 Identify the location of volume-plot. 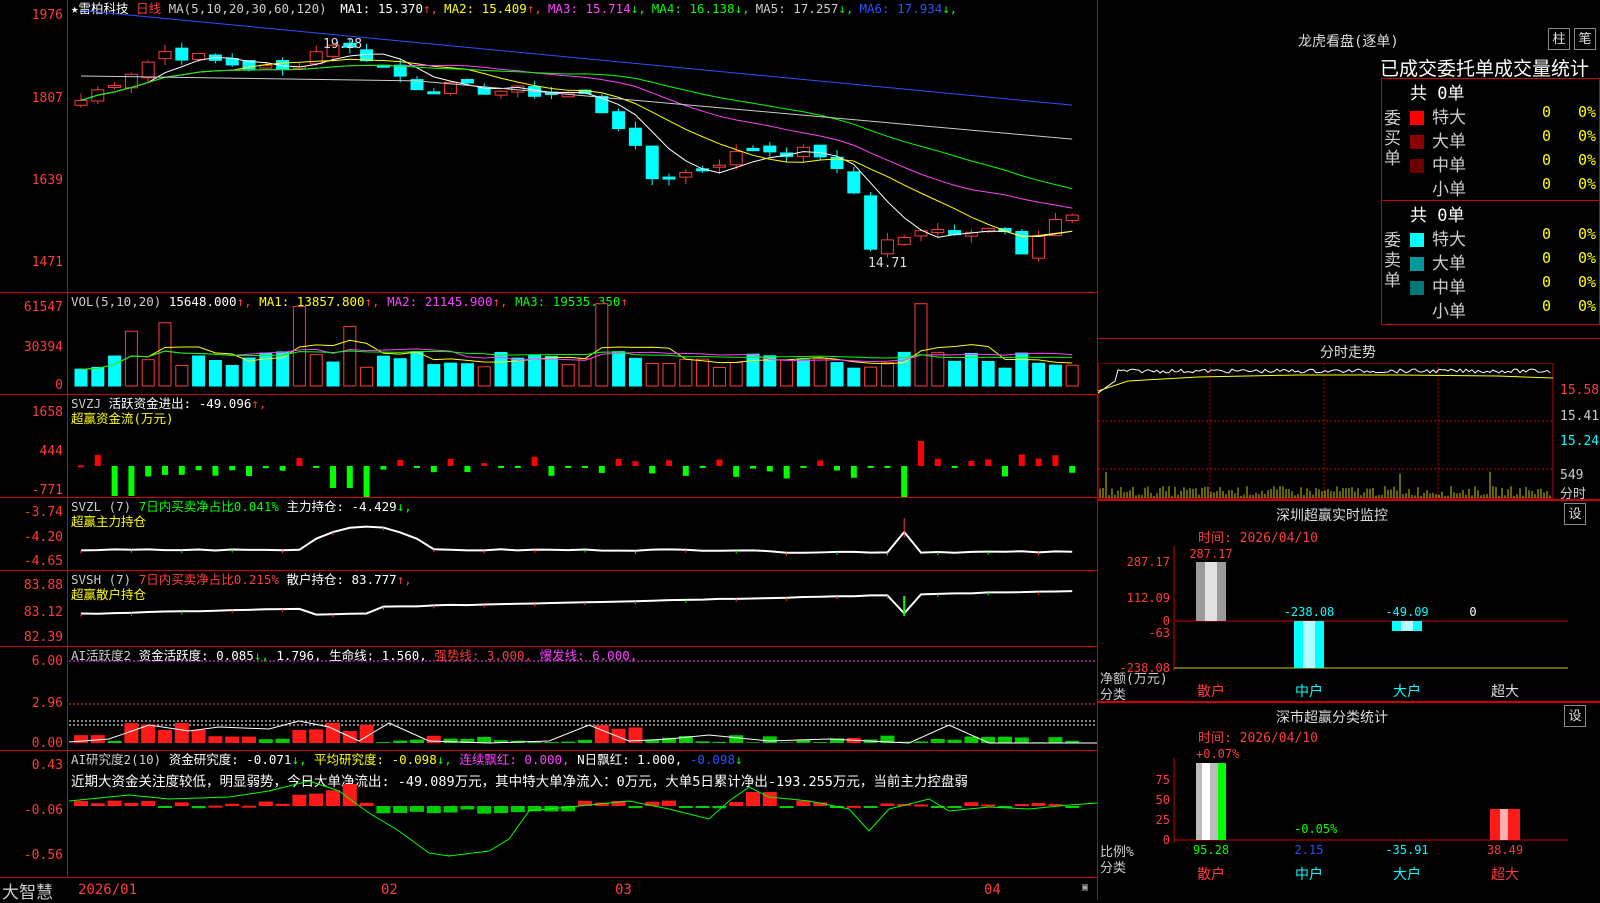
(583, 343).